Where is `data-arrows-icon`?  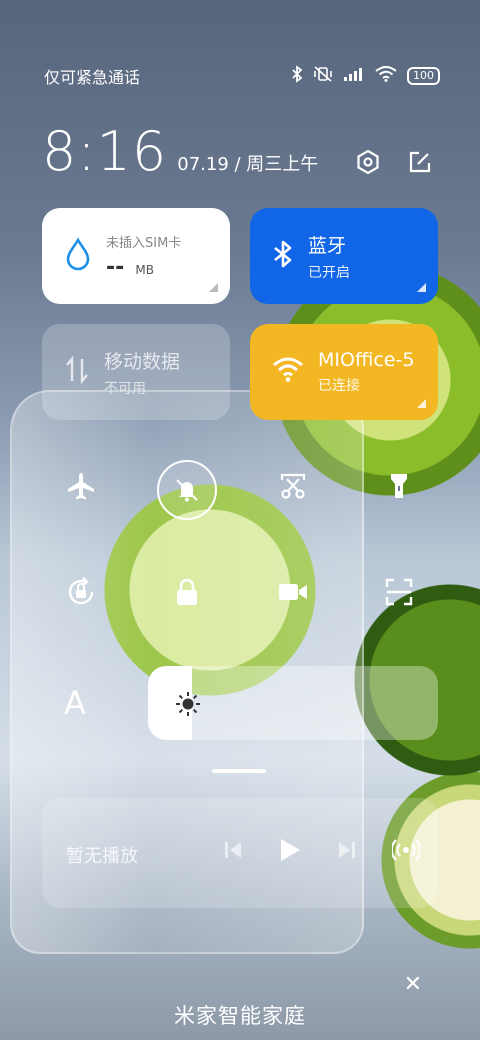
data-arrows-icon is located at coordinates (77, 372).